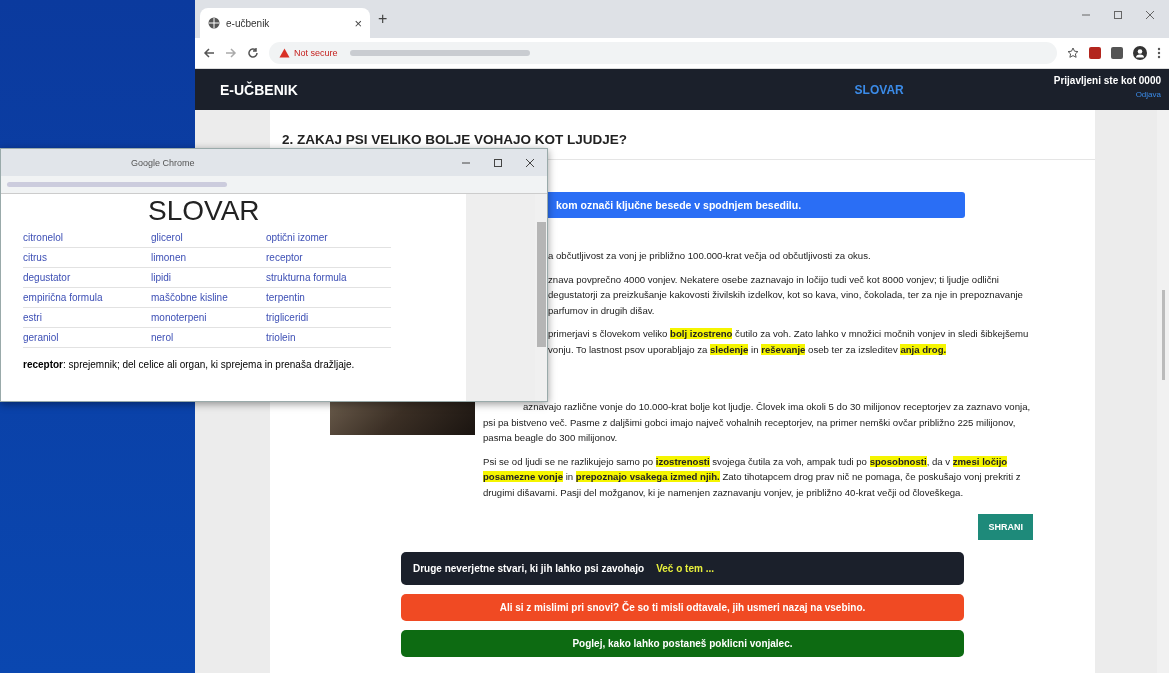  What do you see at coordinates (328, 298) in the screenshot?
I see `term-link: terpentin` at bounding box center [328, 298].